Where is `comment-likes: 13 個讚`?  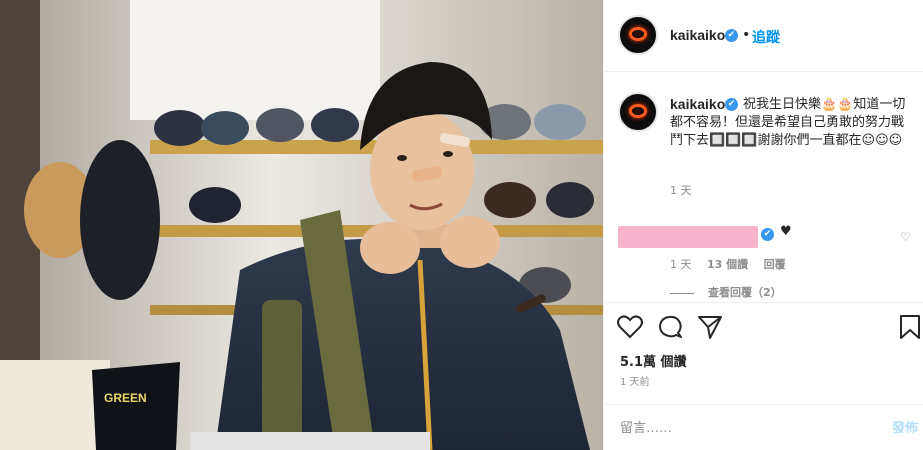 comment-likes: 13 個讚 is located at coordinates (727, 264).